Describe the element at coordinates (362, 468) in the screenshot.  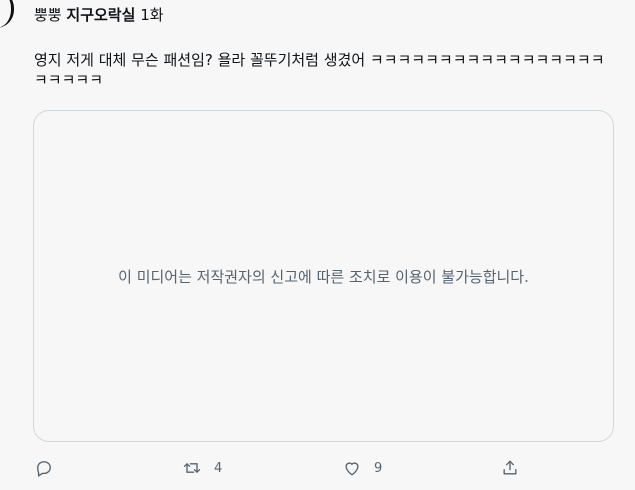
I see `like-button: 9` at that location.